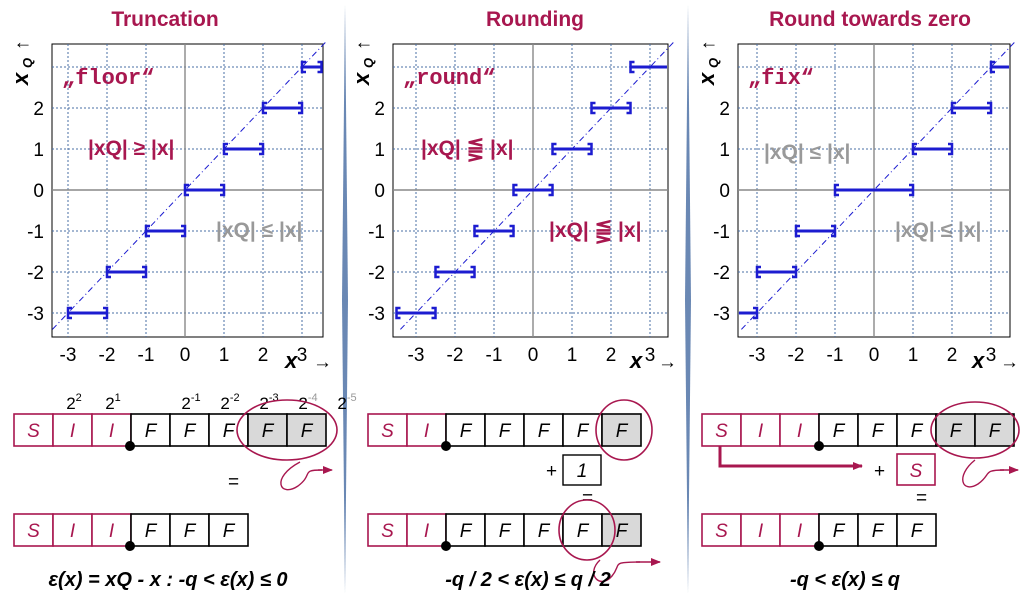 Image resolution: width=1034 pixels, height=598 pixels. What do you see at coordinates (781, 78) in the screenshot?
I see `function-name-3: „fix“` at bounding box center [781, 78].